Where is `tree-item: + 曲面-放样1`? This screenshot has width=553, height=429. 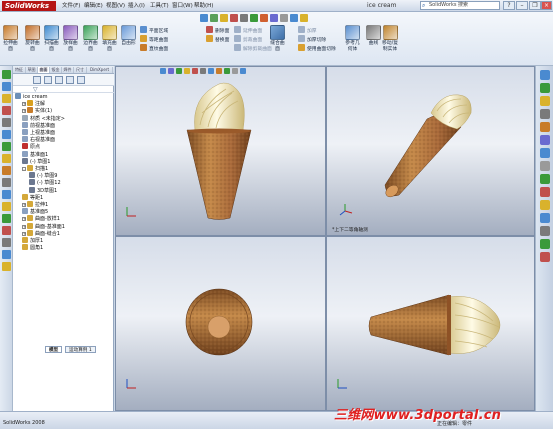 tree-item: + 曲面-放样1 is located at coordinates (41, 218).